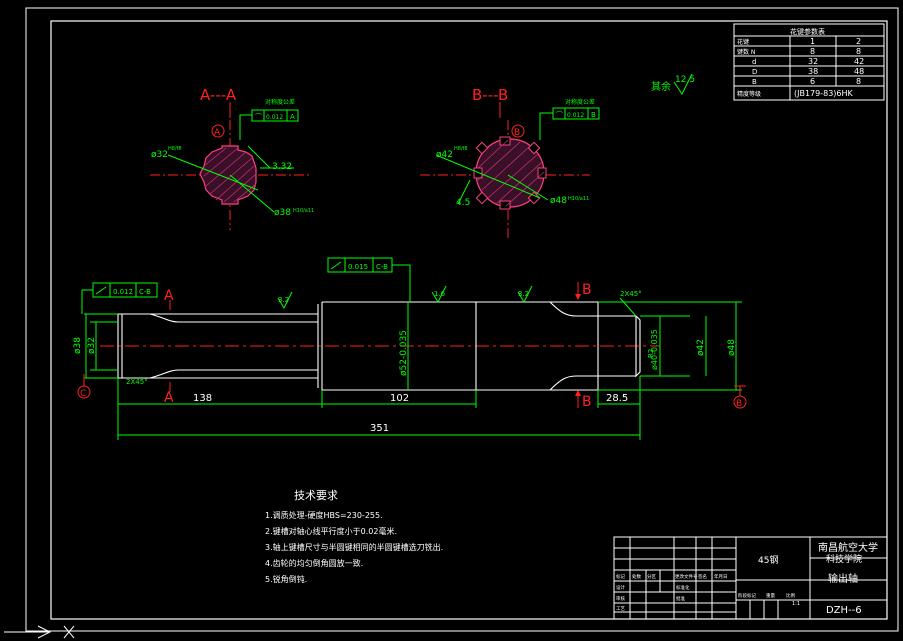 Image resolution: width=903 pixels, height=641 pixels. Describe the element at coordinates (683, 587) in the screenshot. I see `tb-label: 标准化` at that location.